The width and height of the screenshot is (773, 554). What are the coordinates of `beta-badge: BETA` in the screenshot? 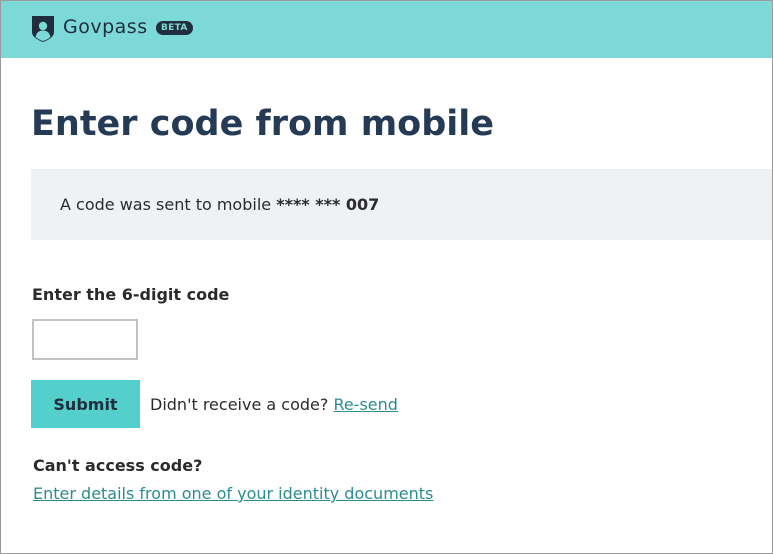 It's located at (174, 28).